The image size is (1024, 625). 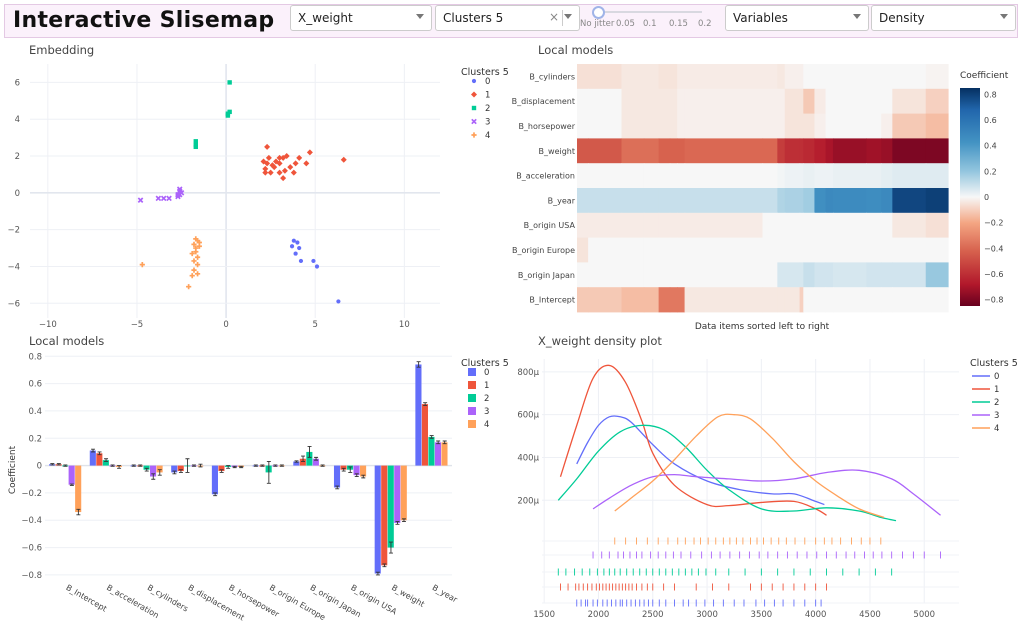 What do you see at coordinates (857, 16) in the screenshot?
I see `chevron-down-icon` at bounding box center [857, 16].